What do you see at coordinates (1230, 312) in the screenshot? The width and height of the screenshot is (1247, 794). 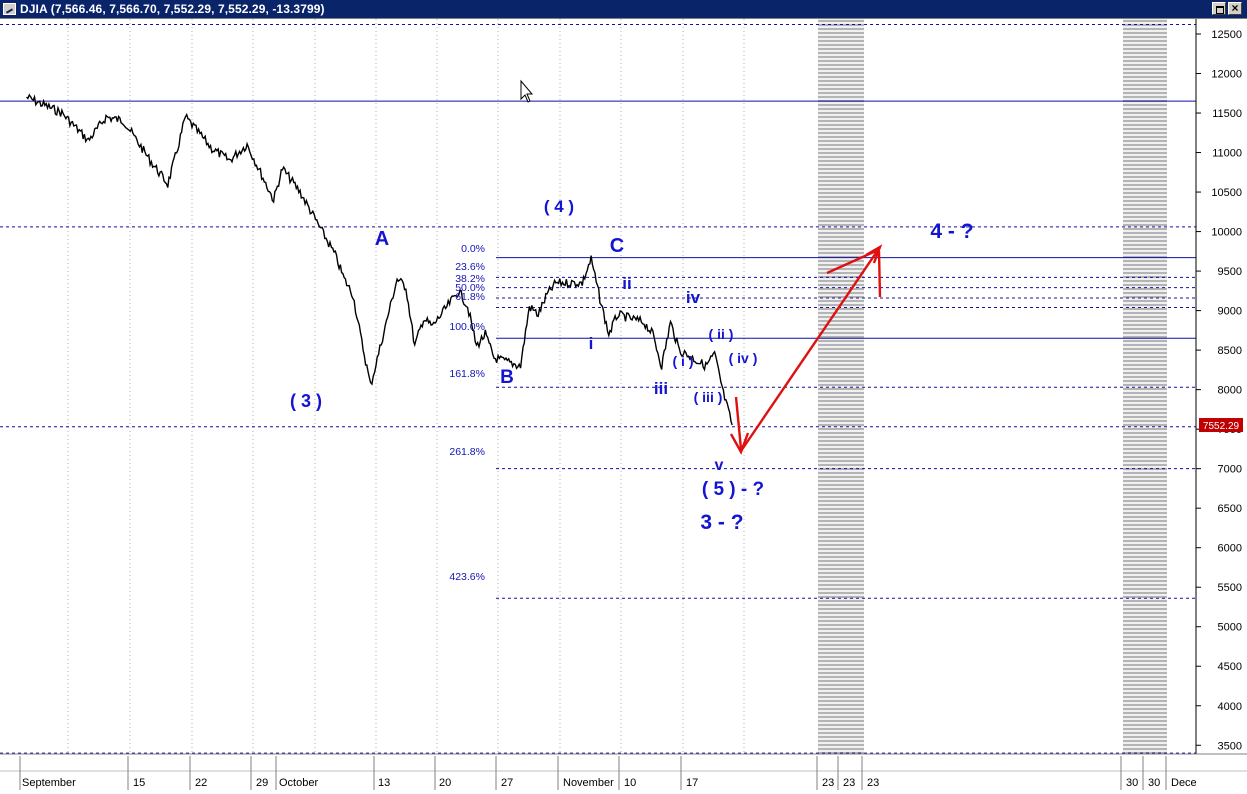 I see `y-tick-label: 9000` at bounding box center [1230, 312].